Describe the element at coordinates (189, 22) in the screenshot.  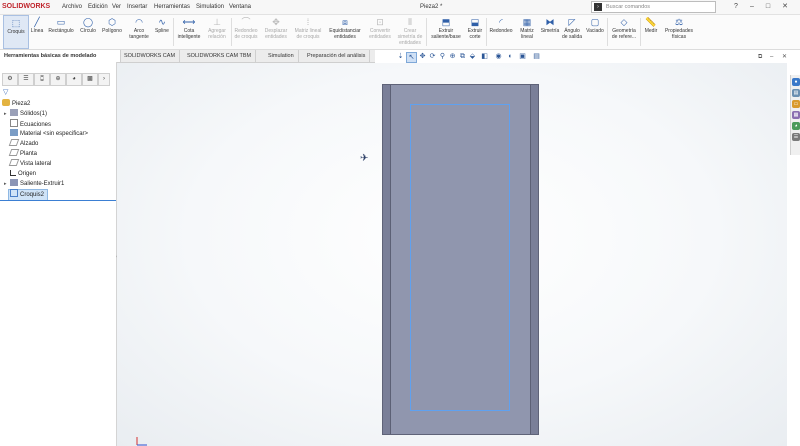
I see `smart-dimension-icon: ⟷` at that location.